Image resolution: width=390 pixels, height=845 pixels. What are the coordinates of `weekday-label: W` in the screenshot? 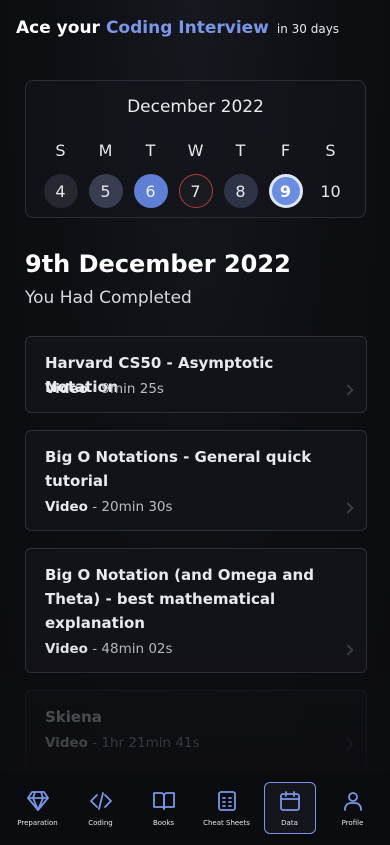 It's located at (195, 150).